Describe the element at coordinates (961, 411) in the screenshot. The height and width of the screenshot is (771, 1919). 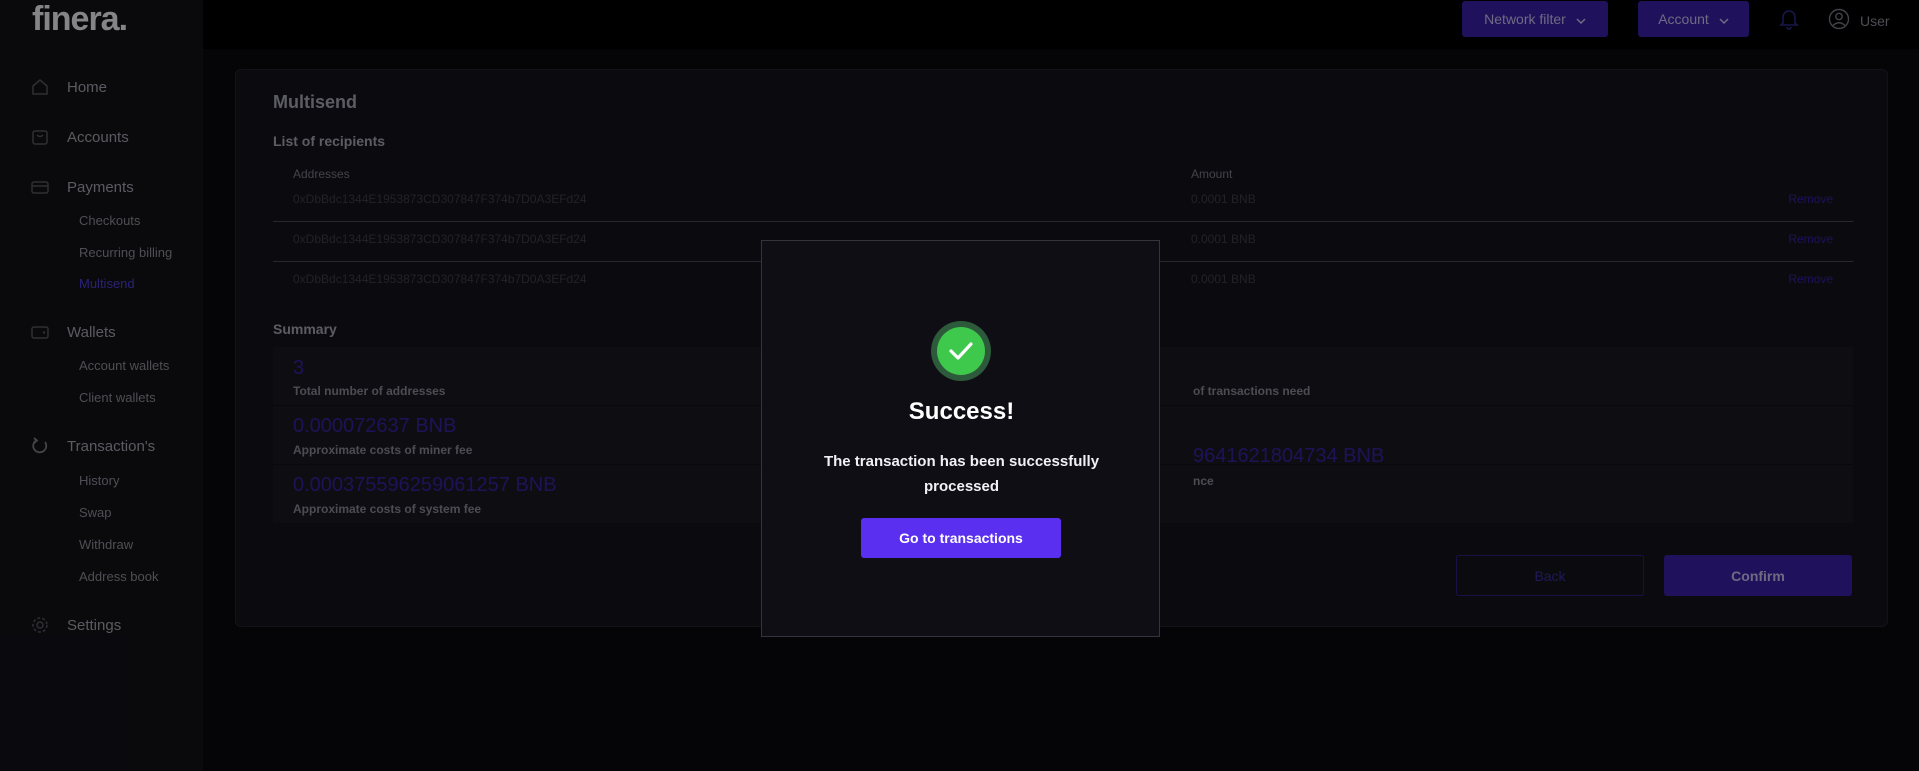
I see `modal-title: Success!` at that location.